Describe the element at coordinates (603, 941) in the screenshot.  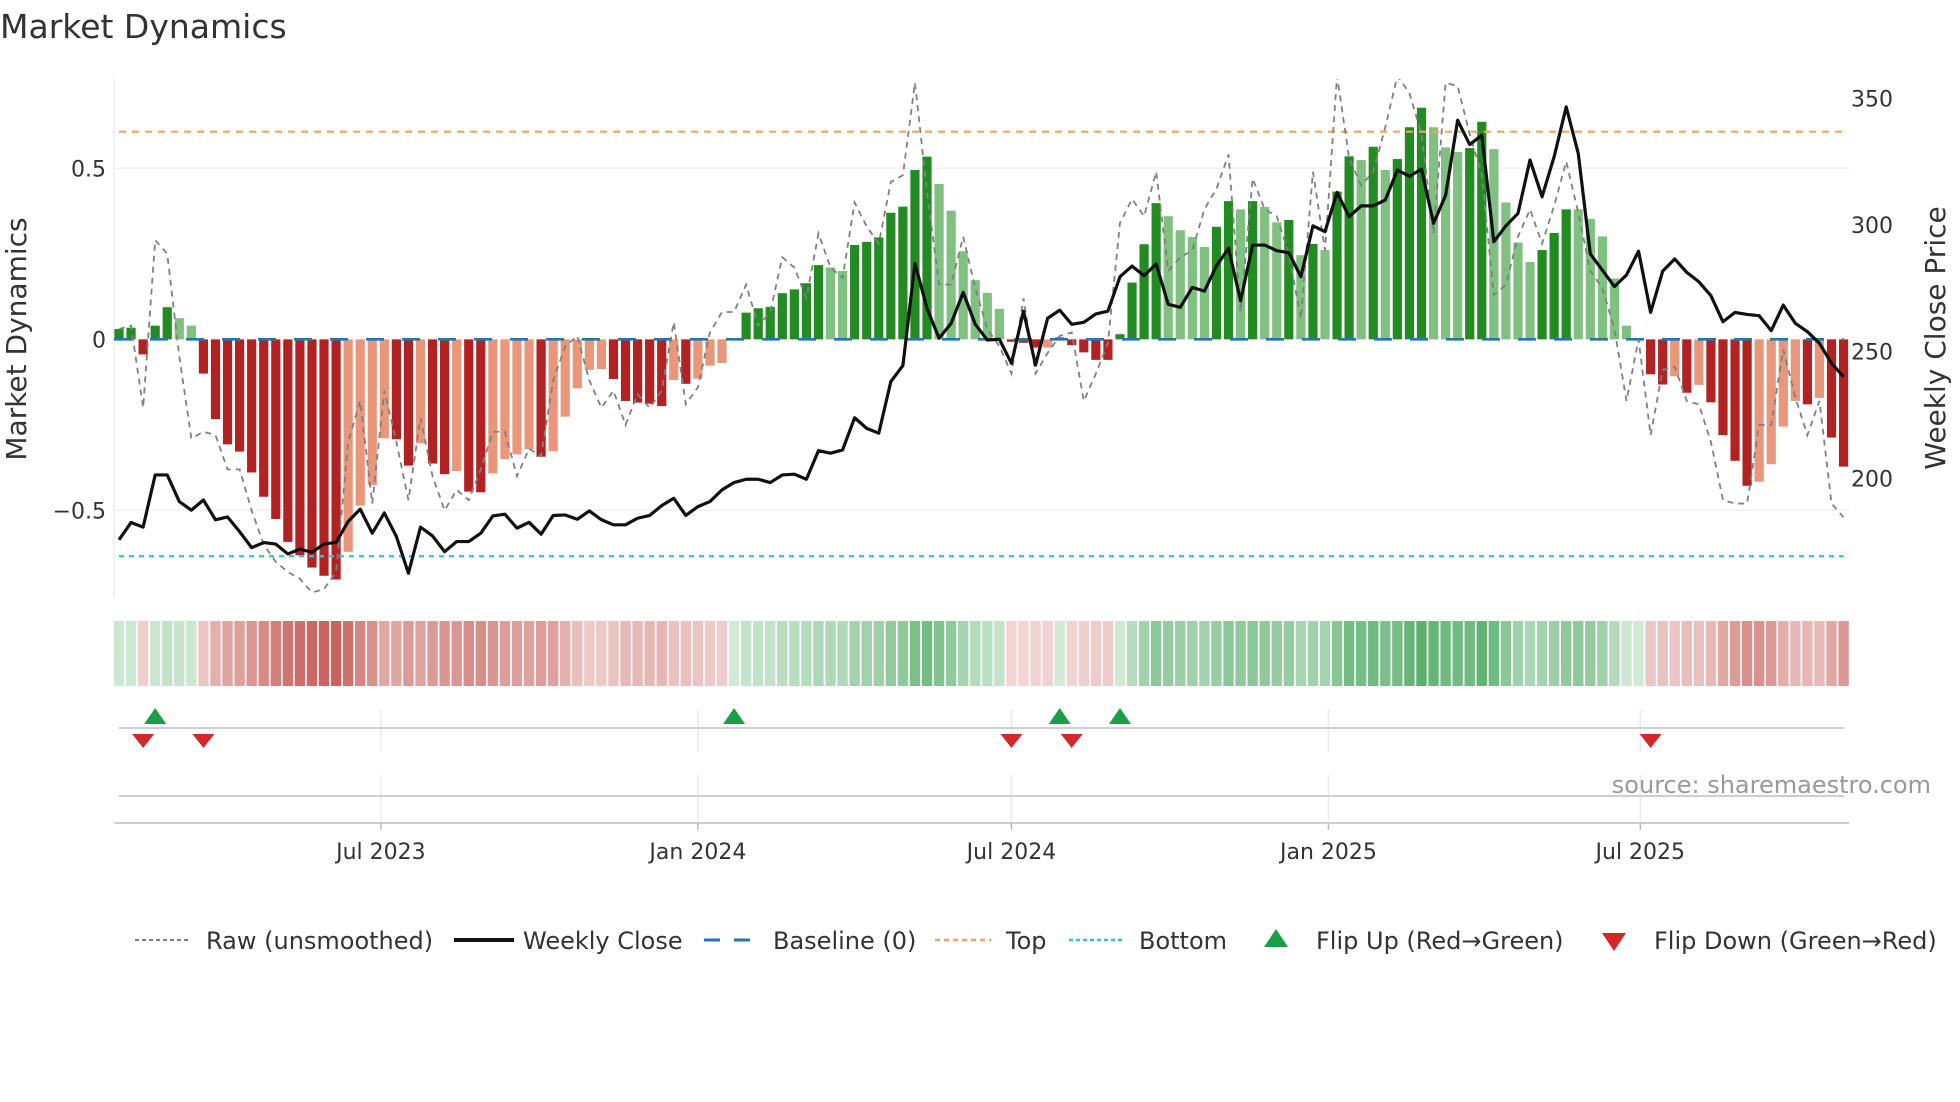
I see `legend-label: Weekly Close` at that location.